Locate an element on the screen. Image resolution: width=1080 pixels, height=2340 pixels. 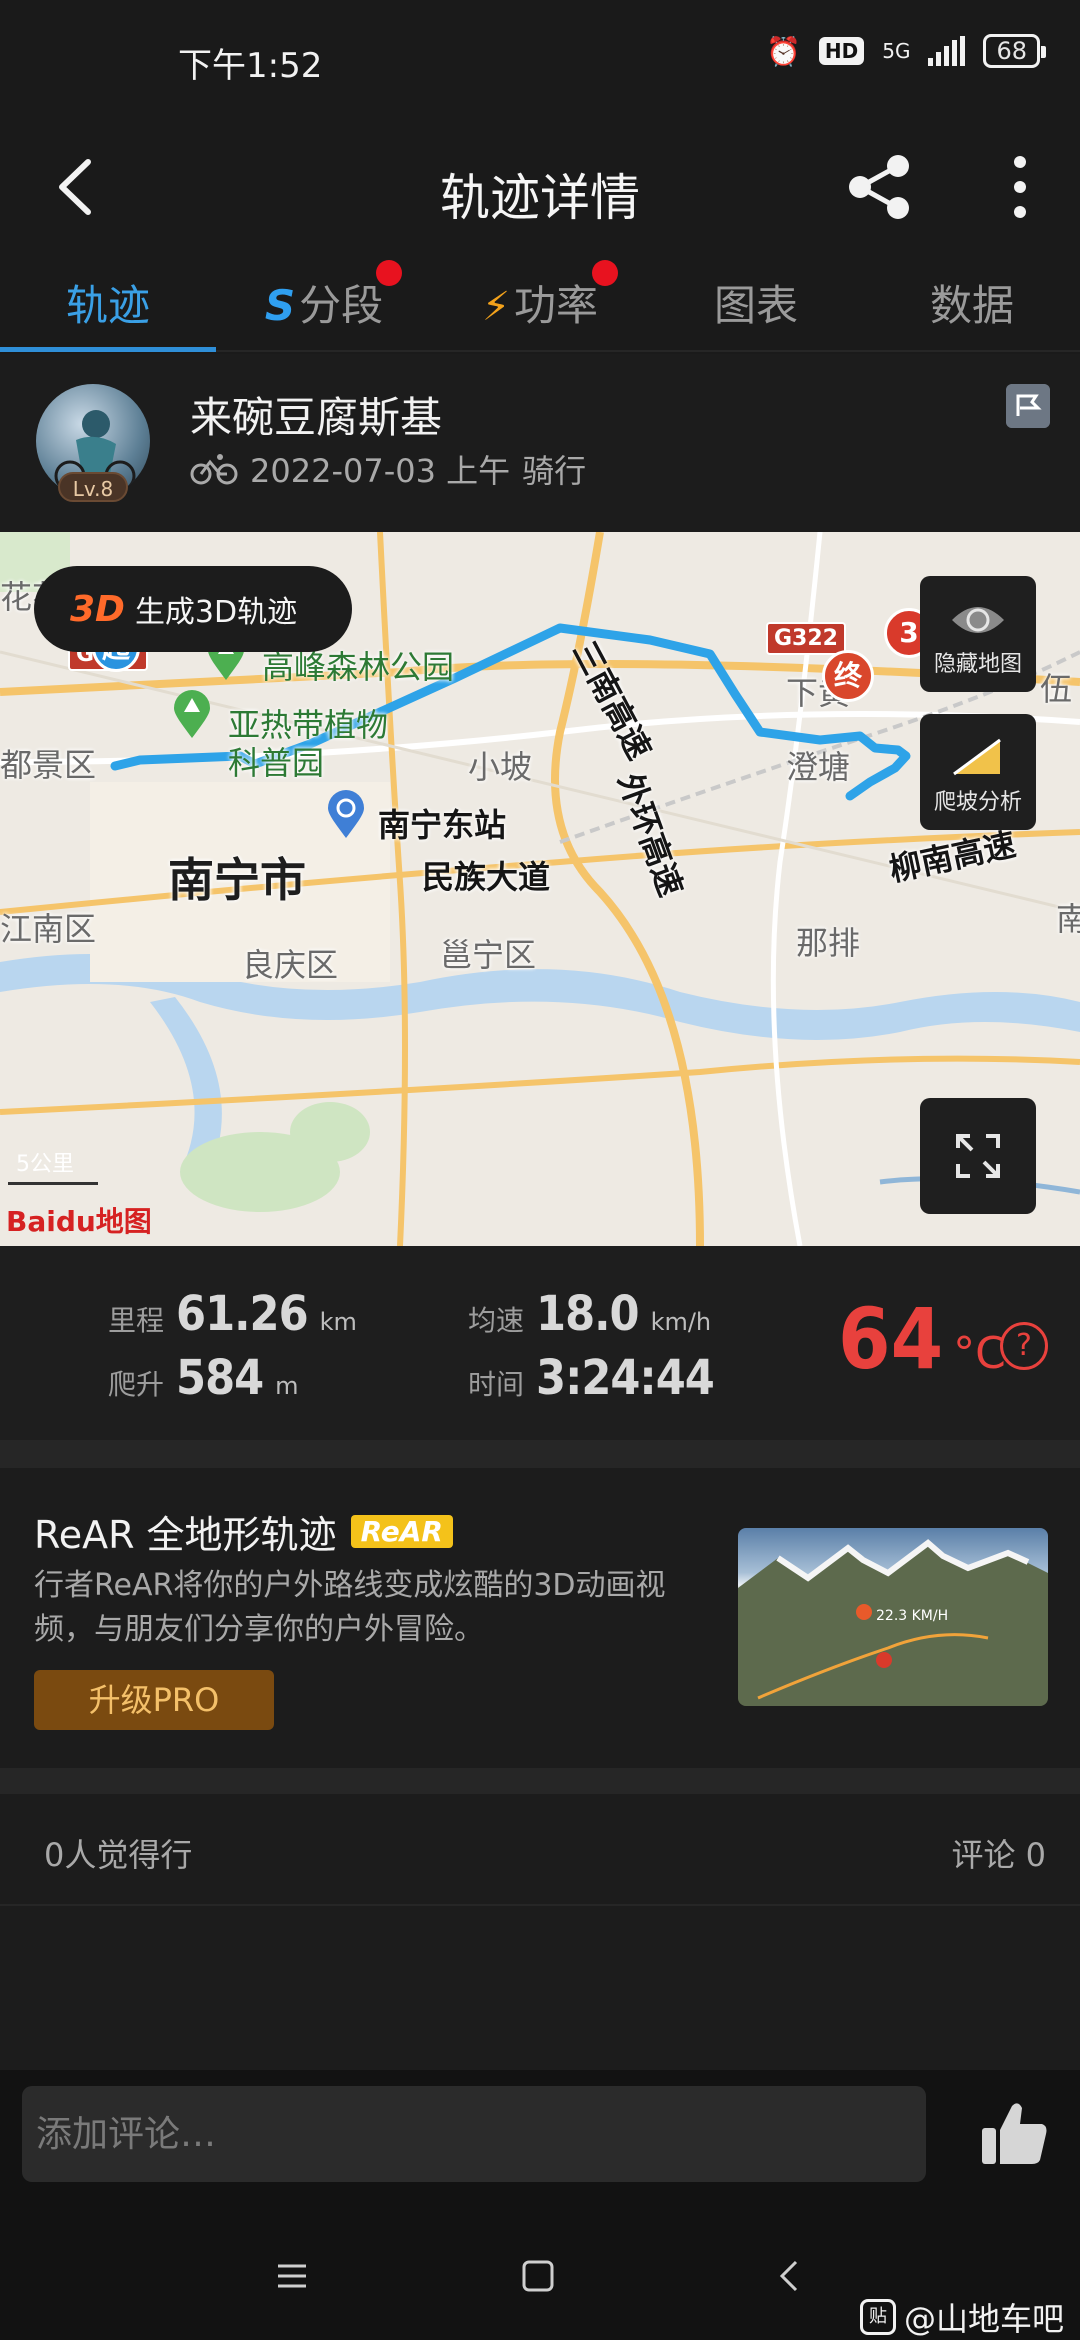
ride-info: 2022-07-03 上午 骑行 is located at coordinates (388, 469).